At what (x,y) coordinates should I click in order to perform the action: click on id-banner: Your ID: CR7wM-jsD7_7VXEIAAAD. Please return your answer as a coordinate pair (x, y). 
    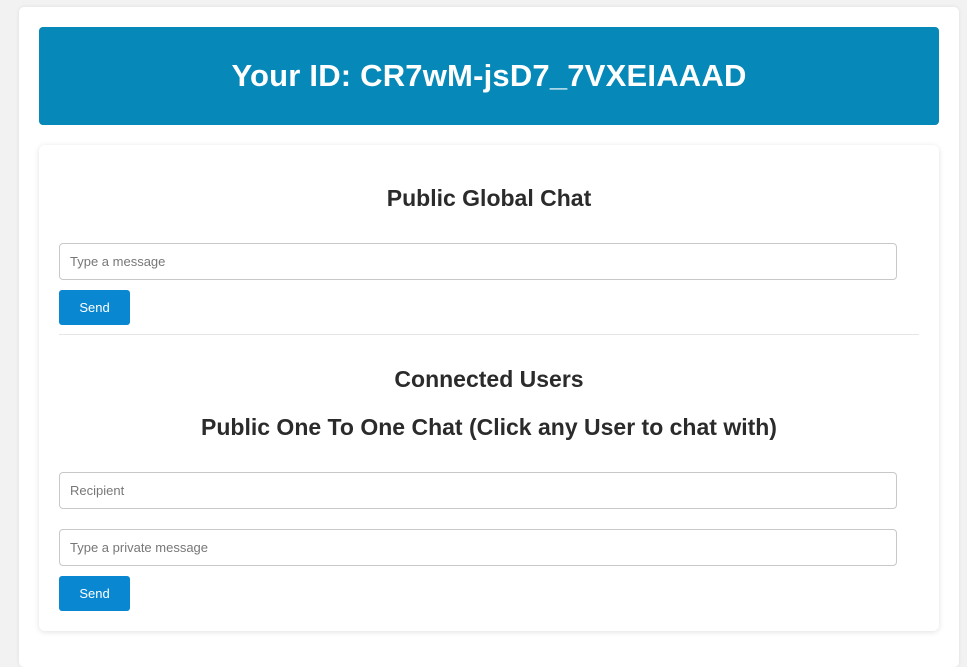
    Looking at the image, I should click on (489, 76).